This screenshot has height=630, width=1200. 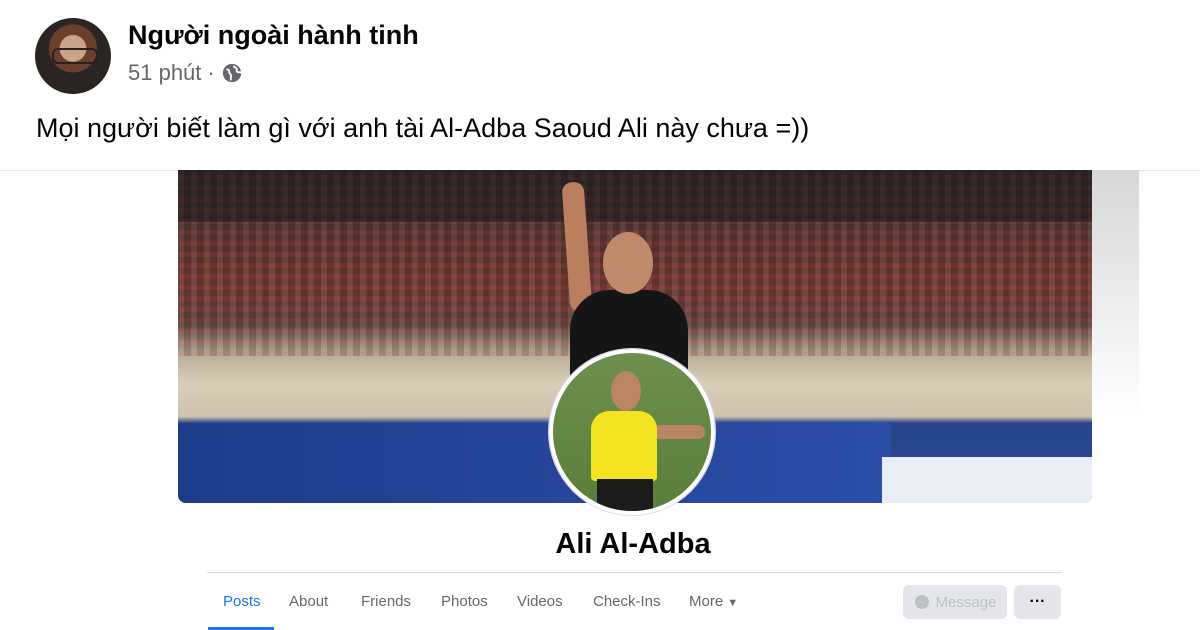 What do you see at coordinates (232, 73) in the screenshot?
I see `globe-icon` at bounding box center [232, 73].